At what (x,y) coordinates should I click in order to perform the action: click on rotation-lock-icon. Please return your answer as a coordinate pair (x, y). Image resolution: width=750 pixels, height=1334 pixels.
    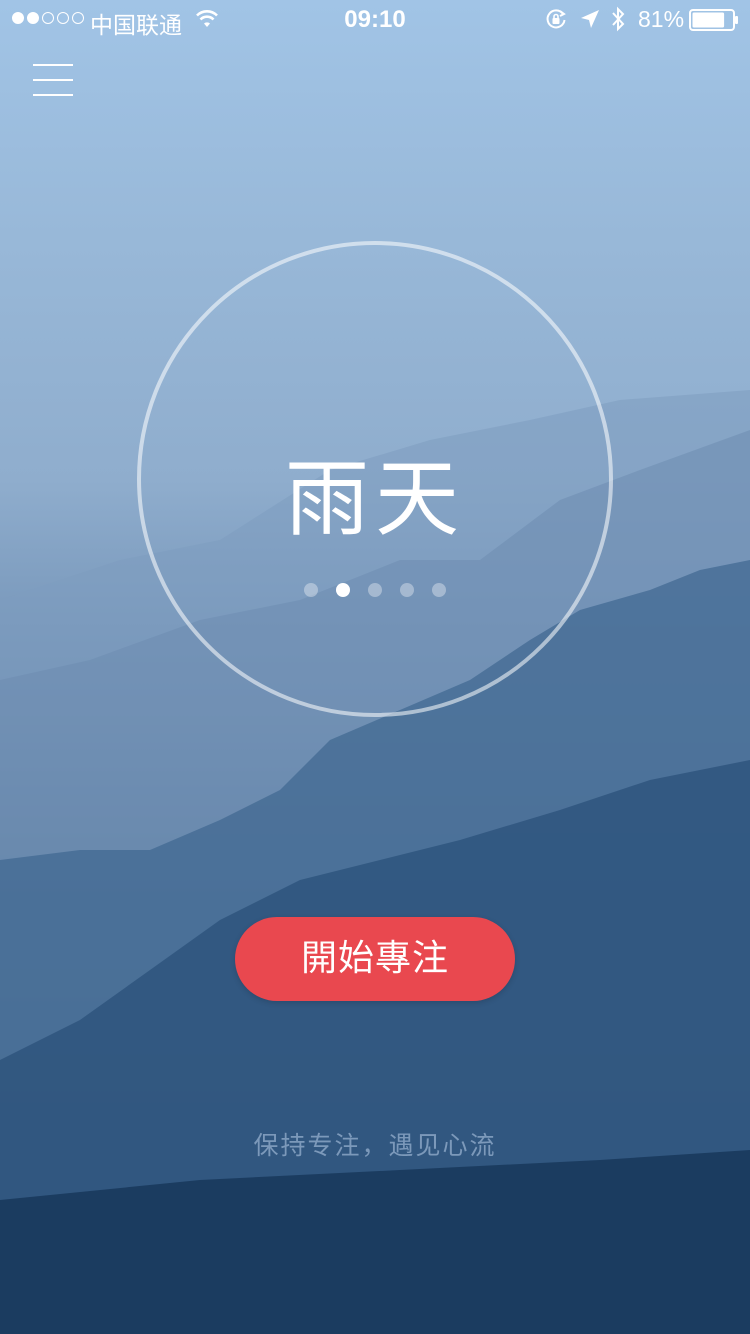
    Looking at the image, I should click on (556, 19).